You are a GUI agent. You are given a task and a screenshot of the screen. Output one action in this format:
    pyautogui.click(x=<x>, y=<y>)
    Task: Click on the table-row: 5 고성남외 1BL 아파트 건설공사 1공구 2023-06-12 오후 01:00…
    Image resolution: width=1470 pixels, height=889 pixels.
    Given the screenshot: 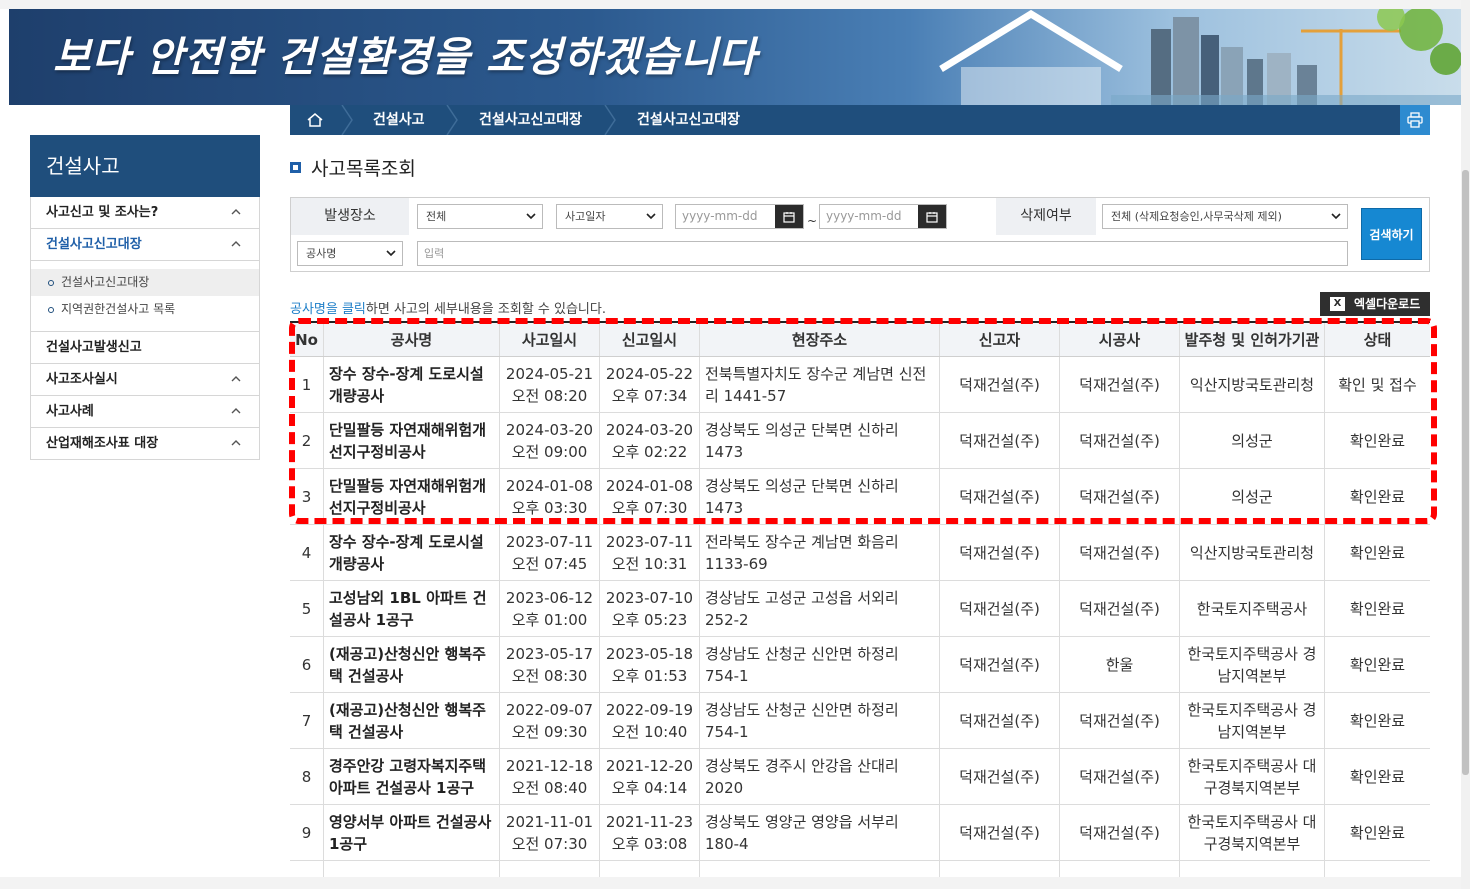 What is the action you would take?
    pyautogui.click(x=860, y=609)
    